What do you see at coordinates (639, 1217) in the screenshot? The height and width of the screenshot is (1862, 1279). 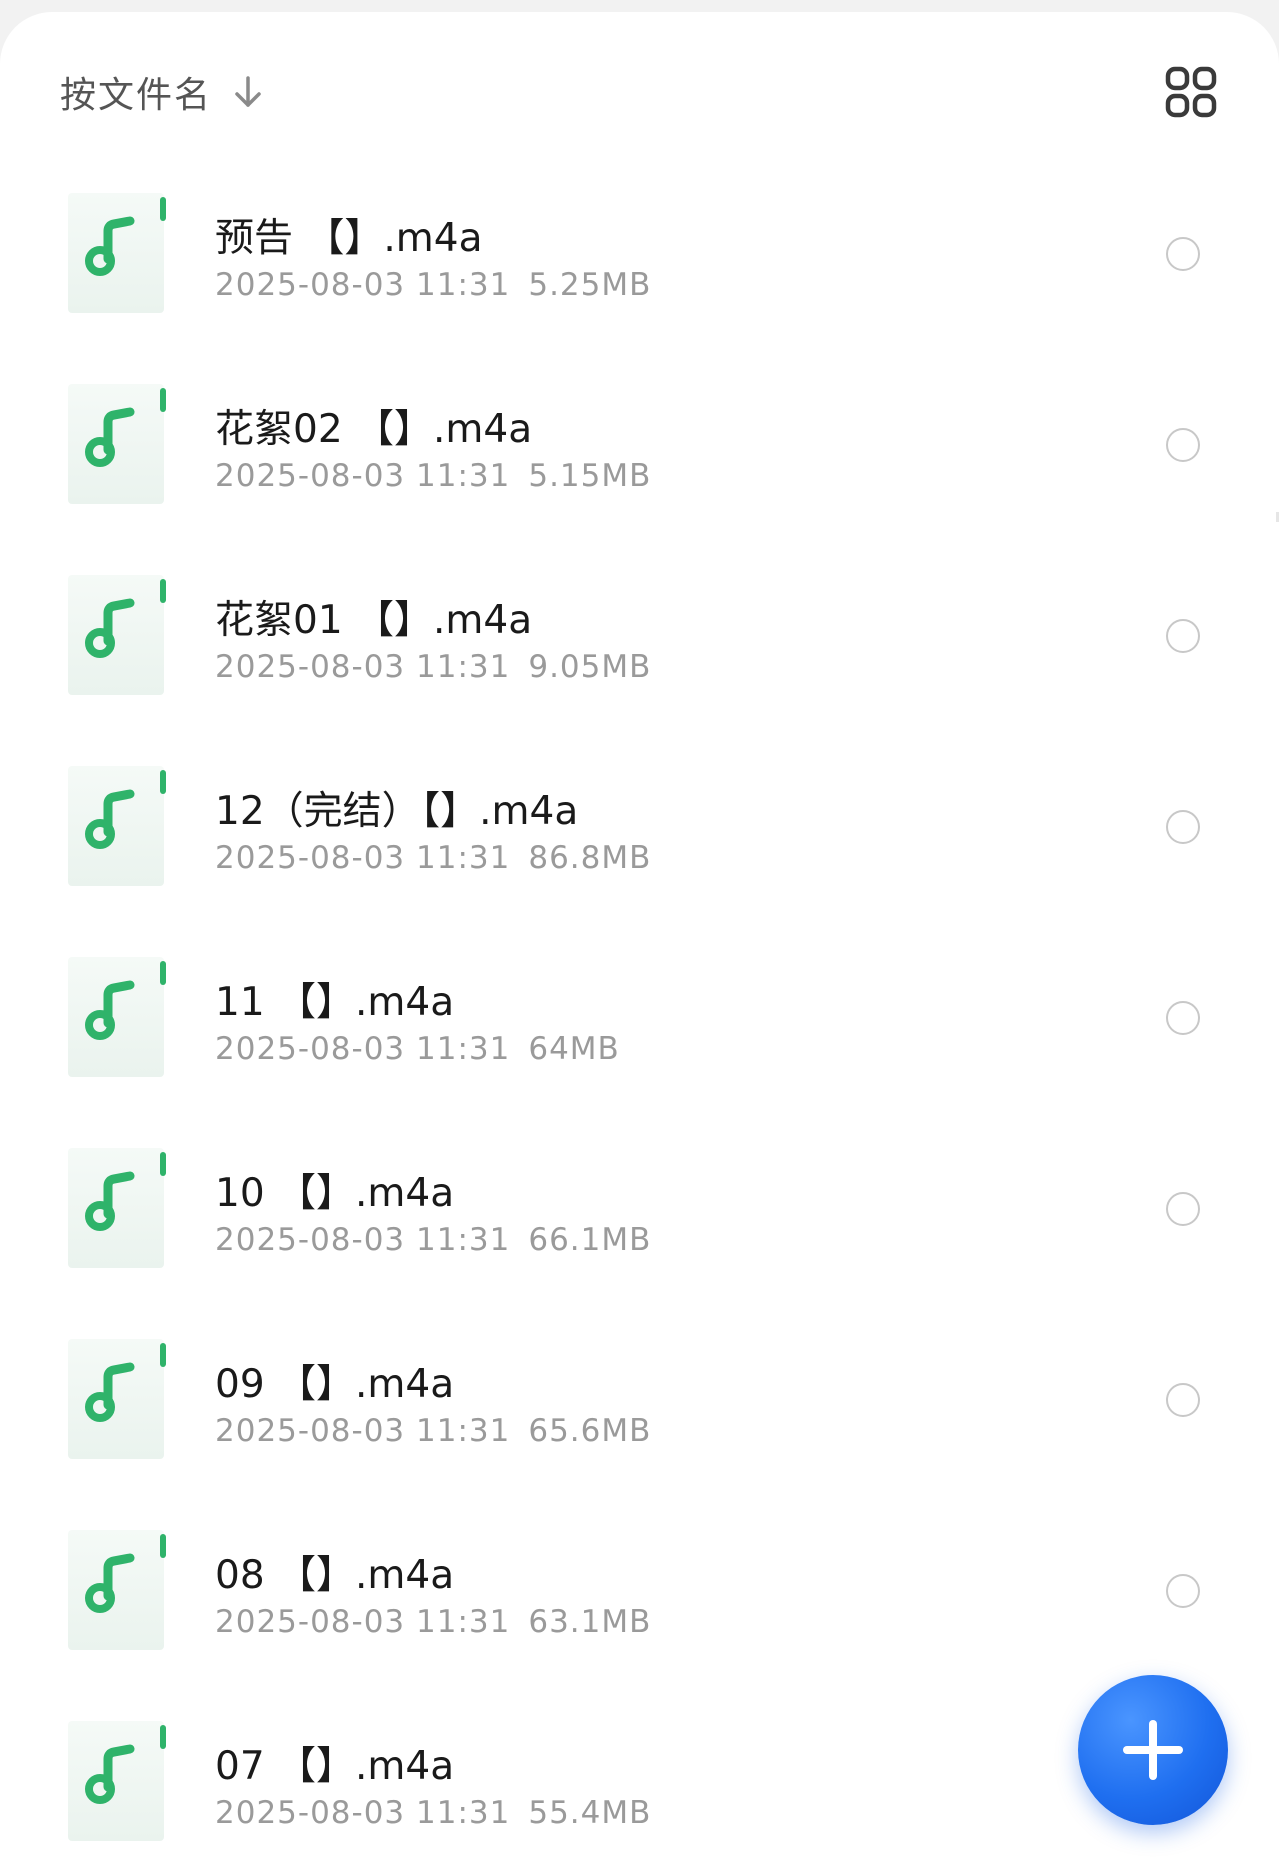 I see `file-row: 10 【】.m4a 2025-08-03 11:31 66.1MB` at bounding box center [639, 1217].